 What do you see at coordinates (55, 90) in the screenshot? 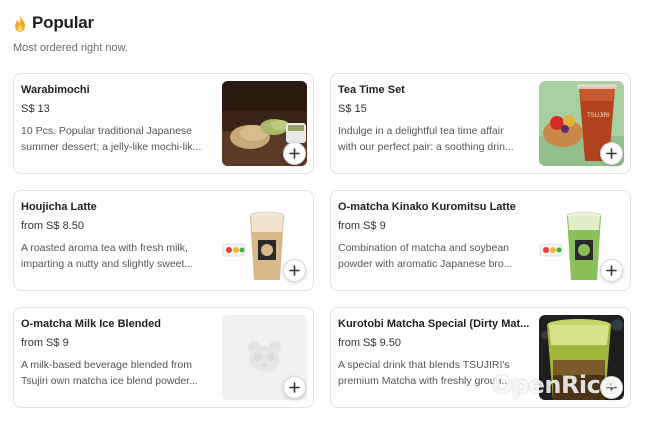
I see `item-name: Warabimochi` at bounding box center [55, 90].